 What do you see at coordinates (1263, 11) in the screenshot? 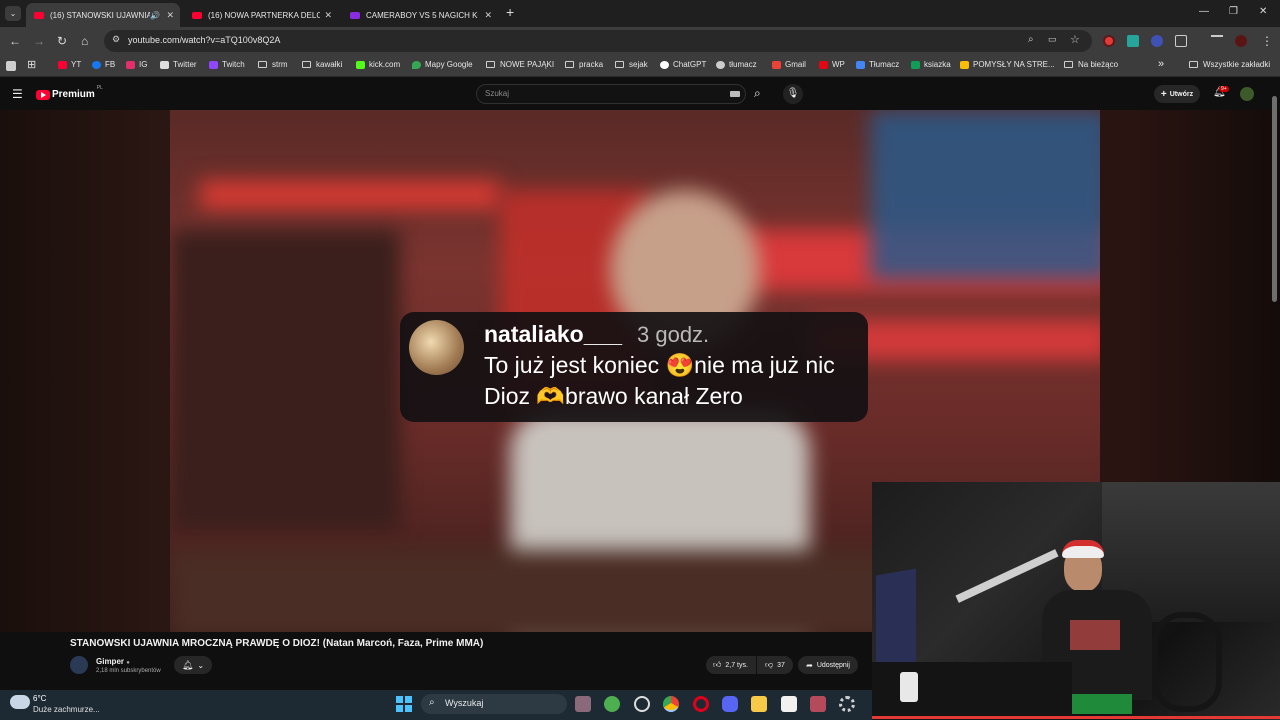
I see `close-window-icon: ✕` at bounding box center [1263, 11].